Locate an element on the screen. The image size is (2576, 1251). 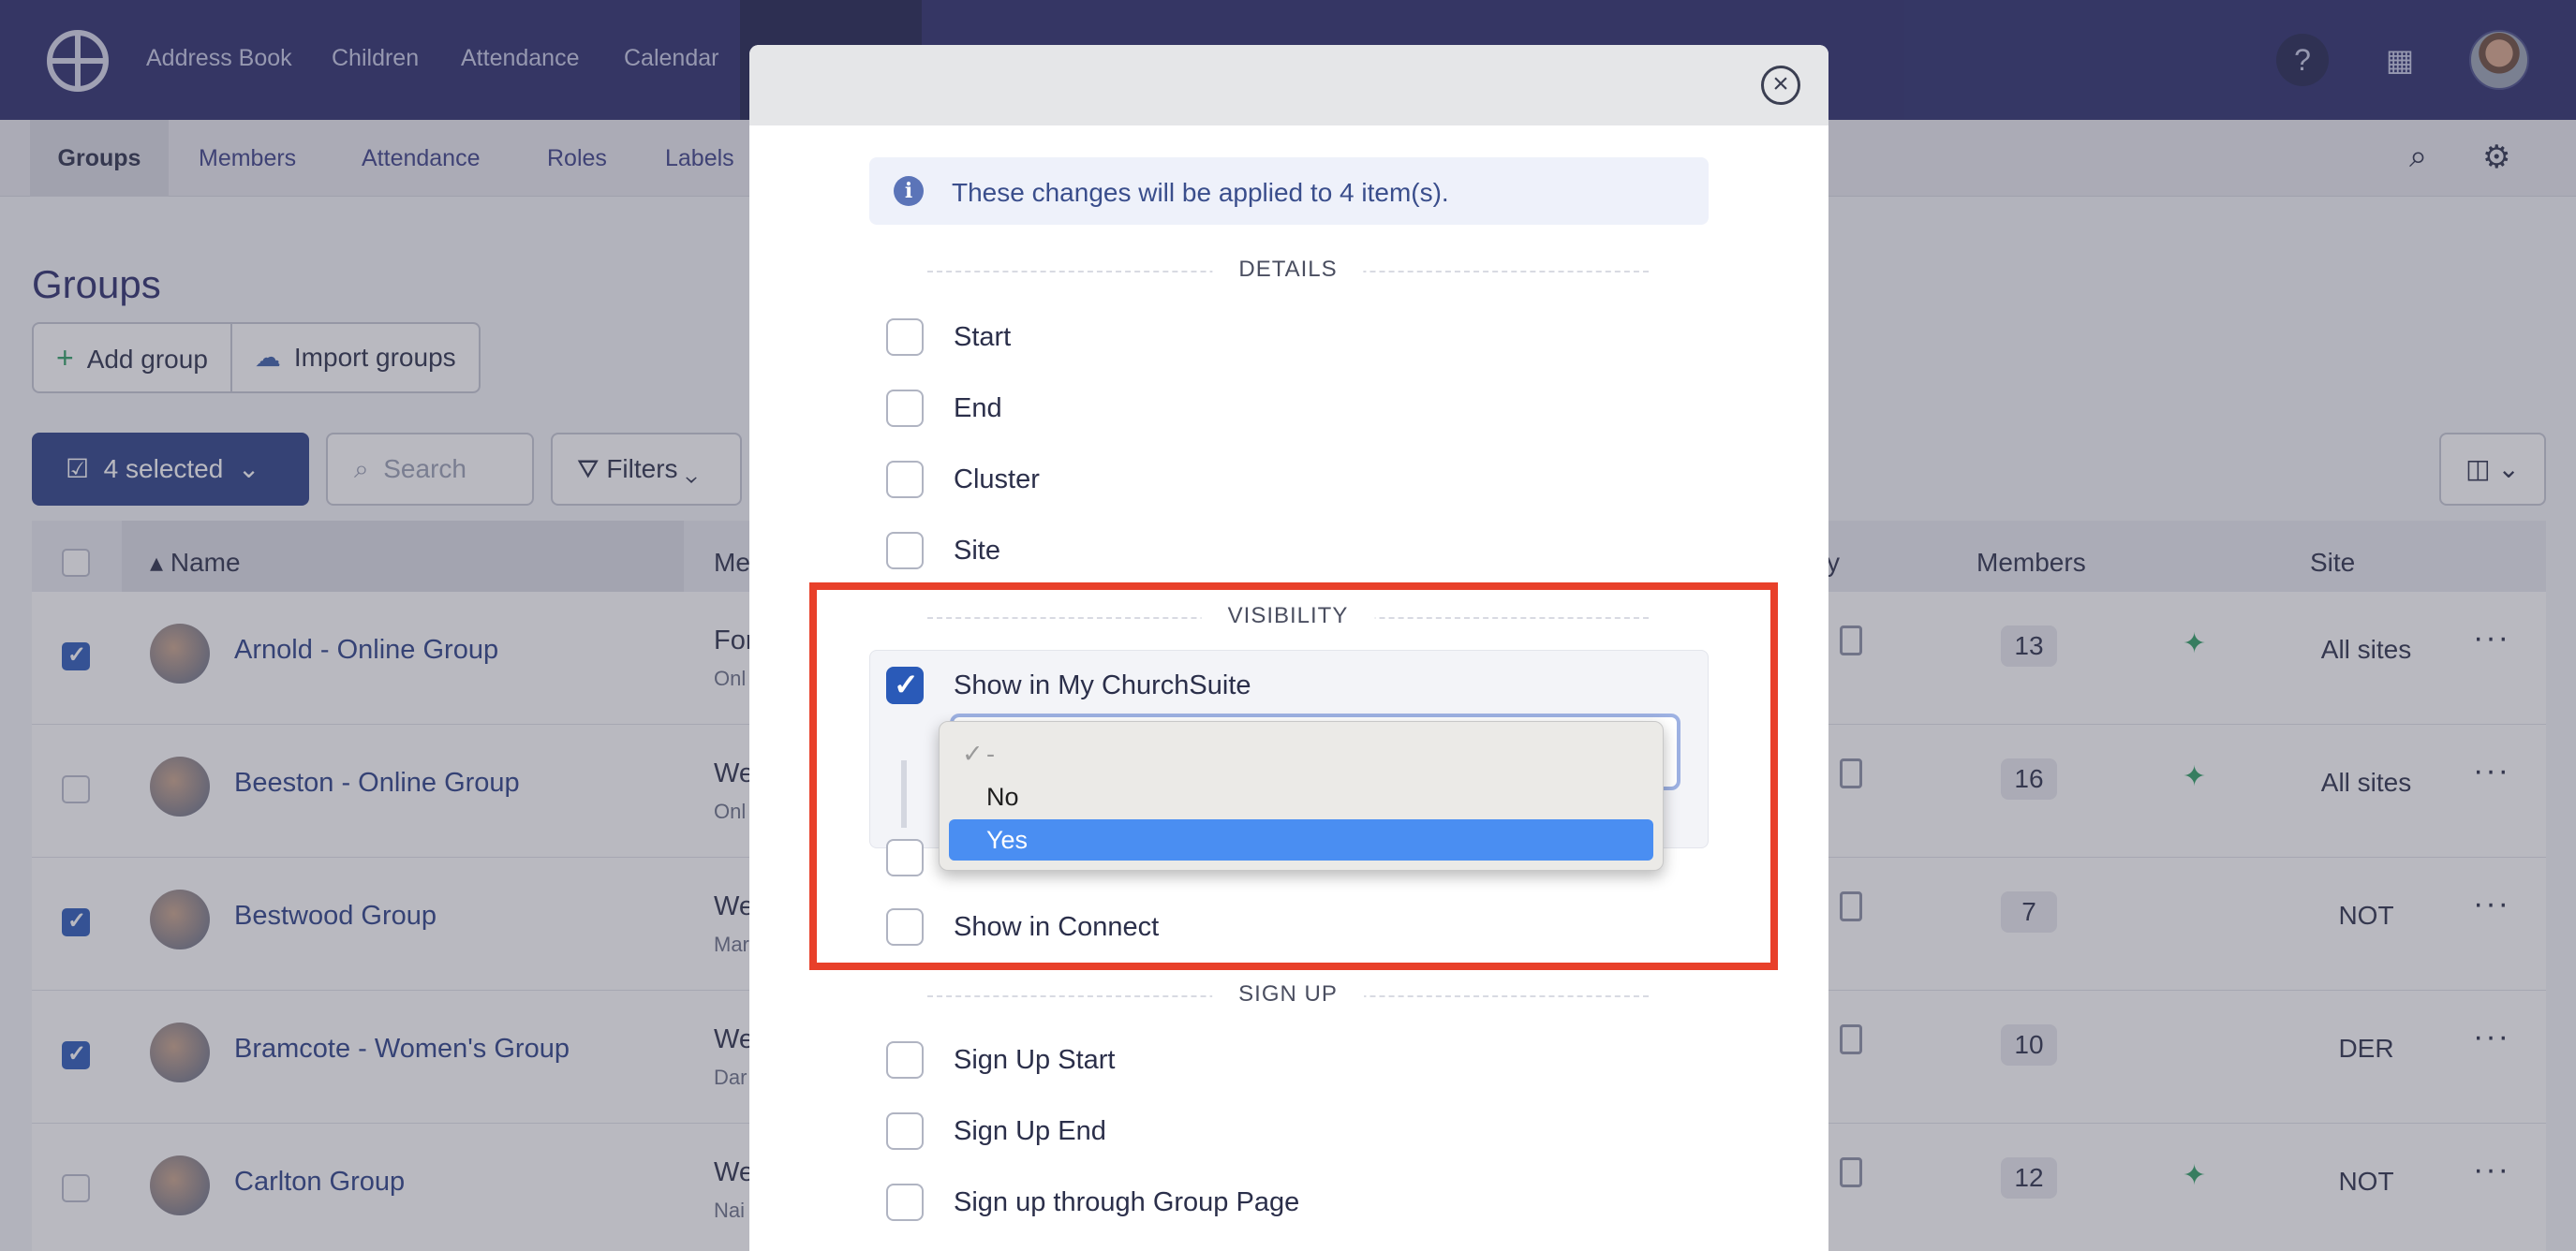
dropdown-option-placeholder: ✓ - is located at coordinates (1301, 754).